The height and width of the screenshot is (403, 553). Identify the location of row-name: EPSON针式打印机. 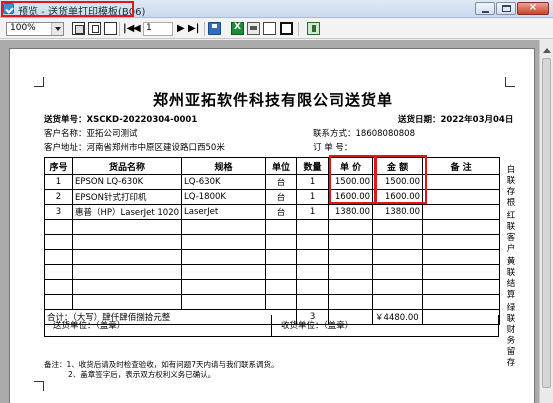
(127, 197).